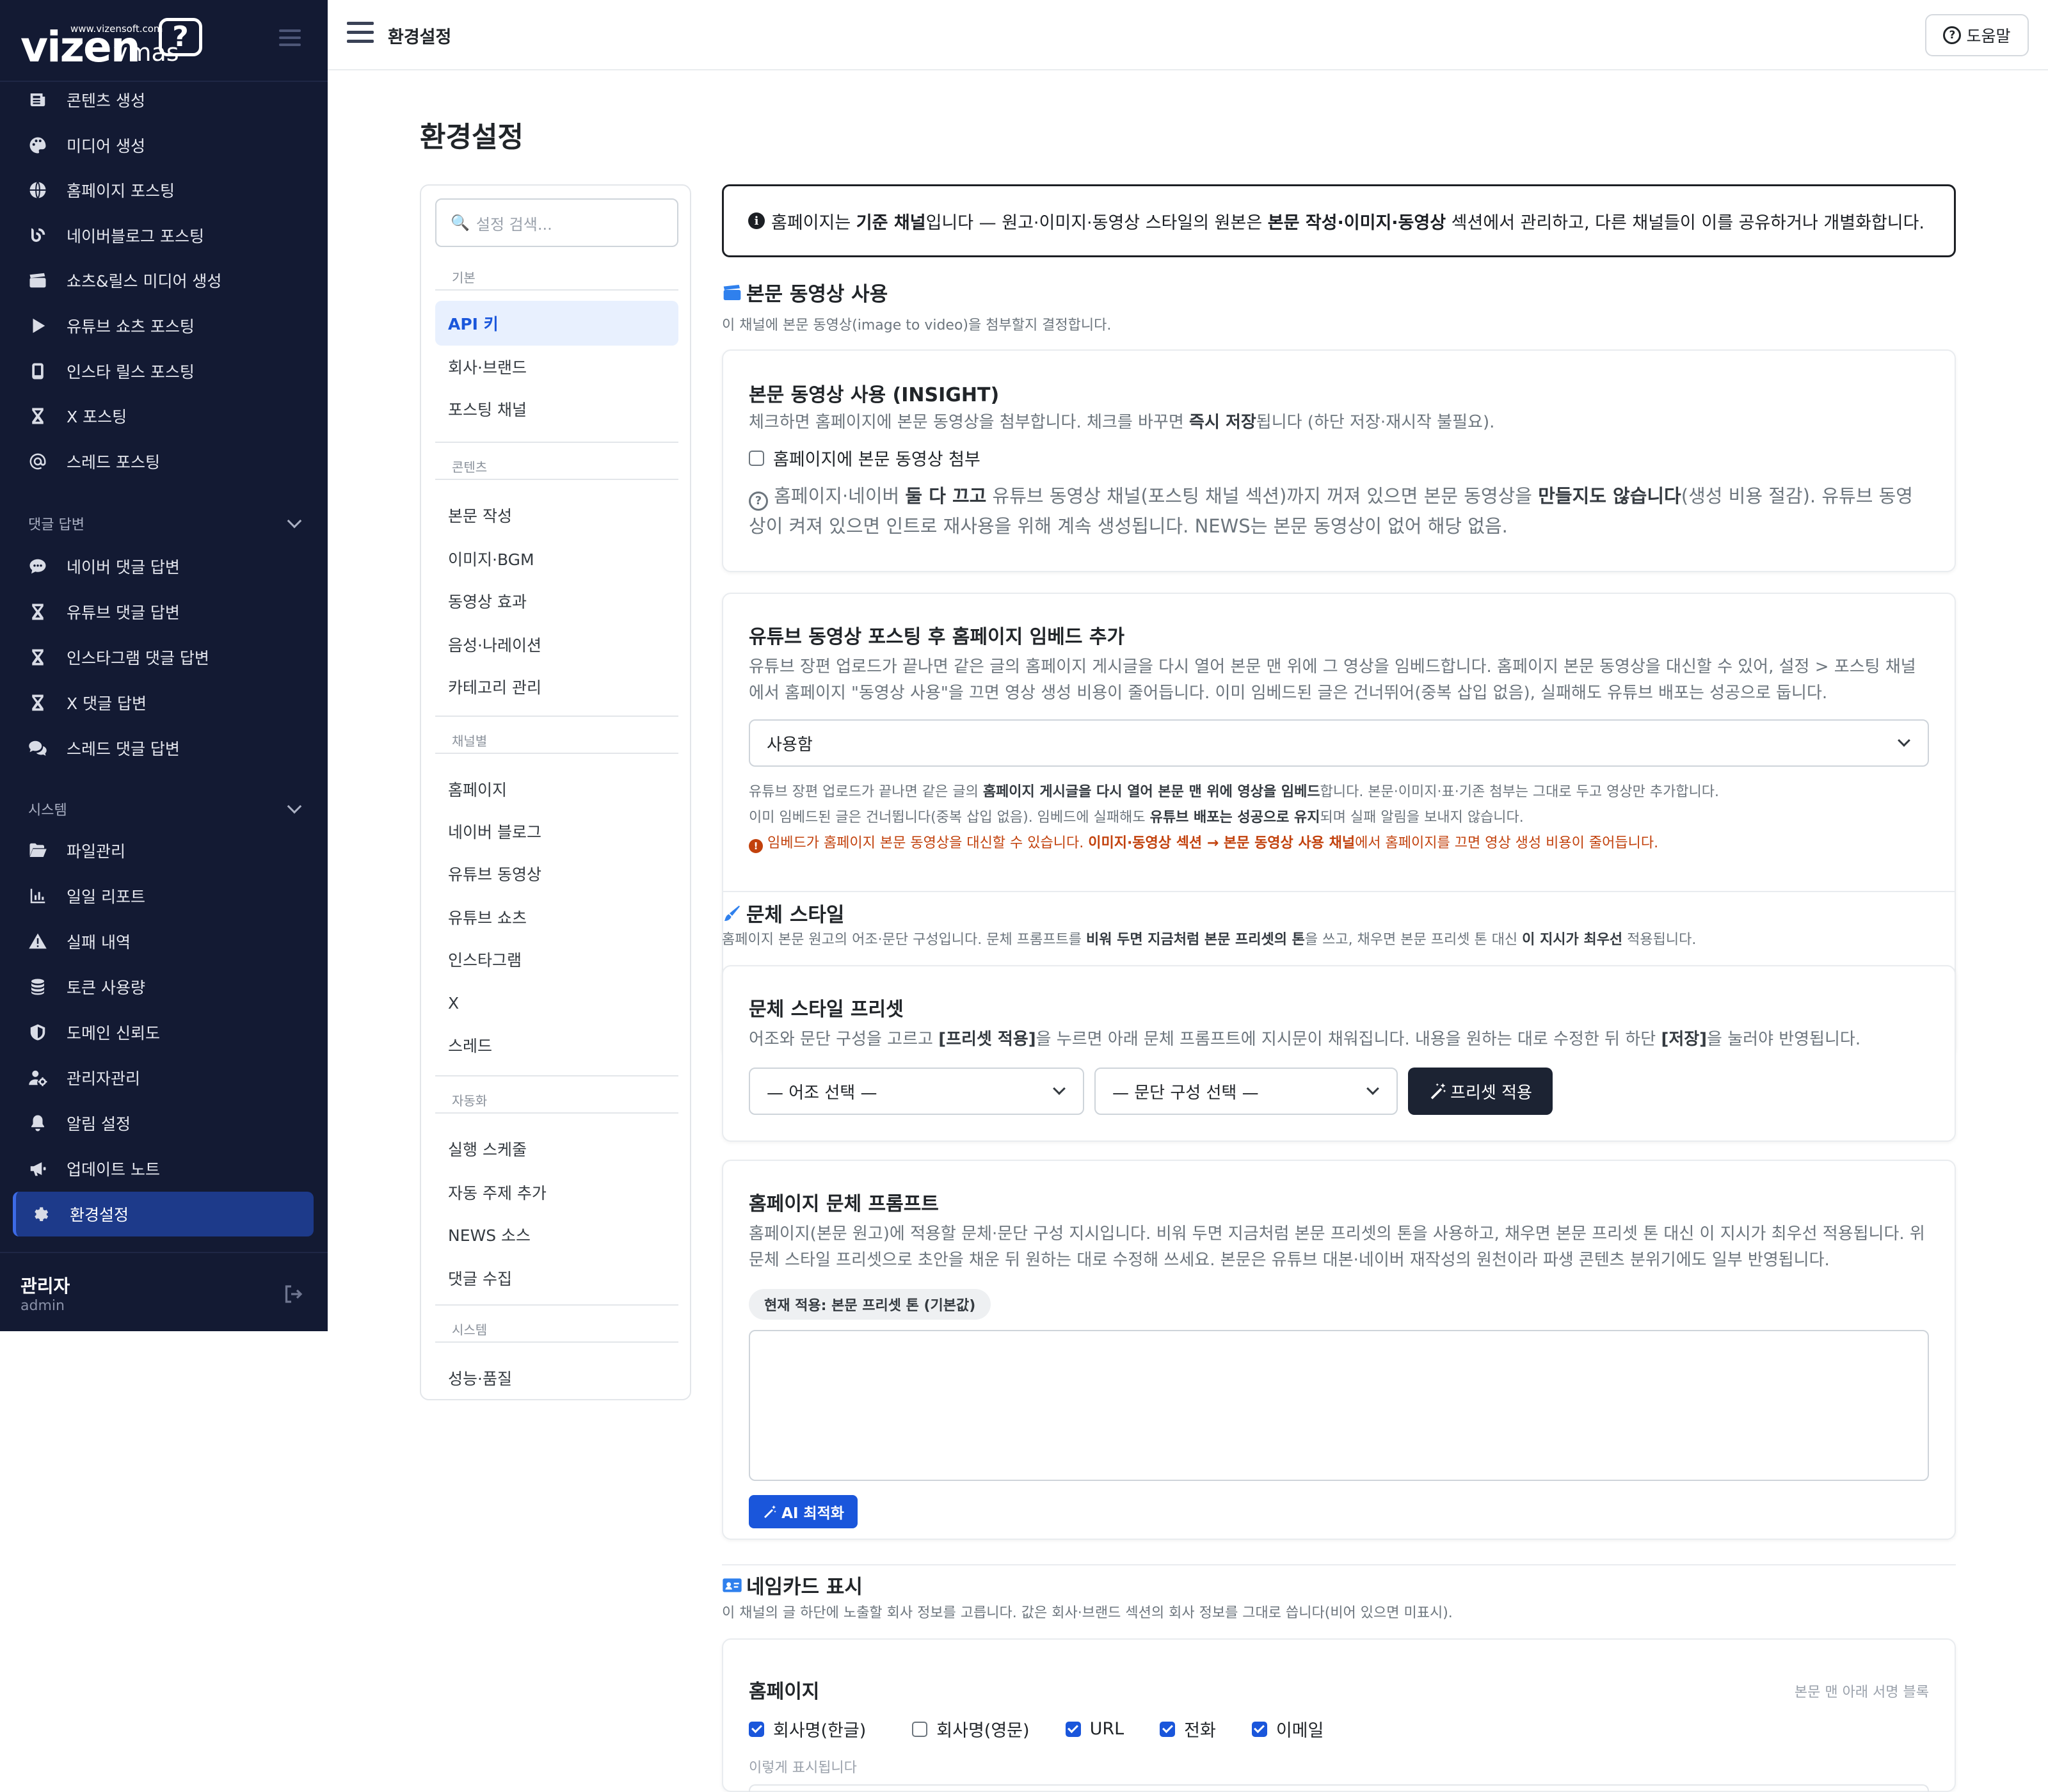 Image resolution: width=2048 pixels, height=1792 pixels. Describe the element at coordinates (874, 395) in the screenshot. I see `card-video-insight-title: 본문 동영상 사용 (INSIGHT)` at that location.